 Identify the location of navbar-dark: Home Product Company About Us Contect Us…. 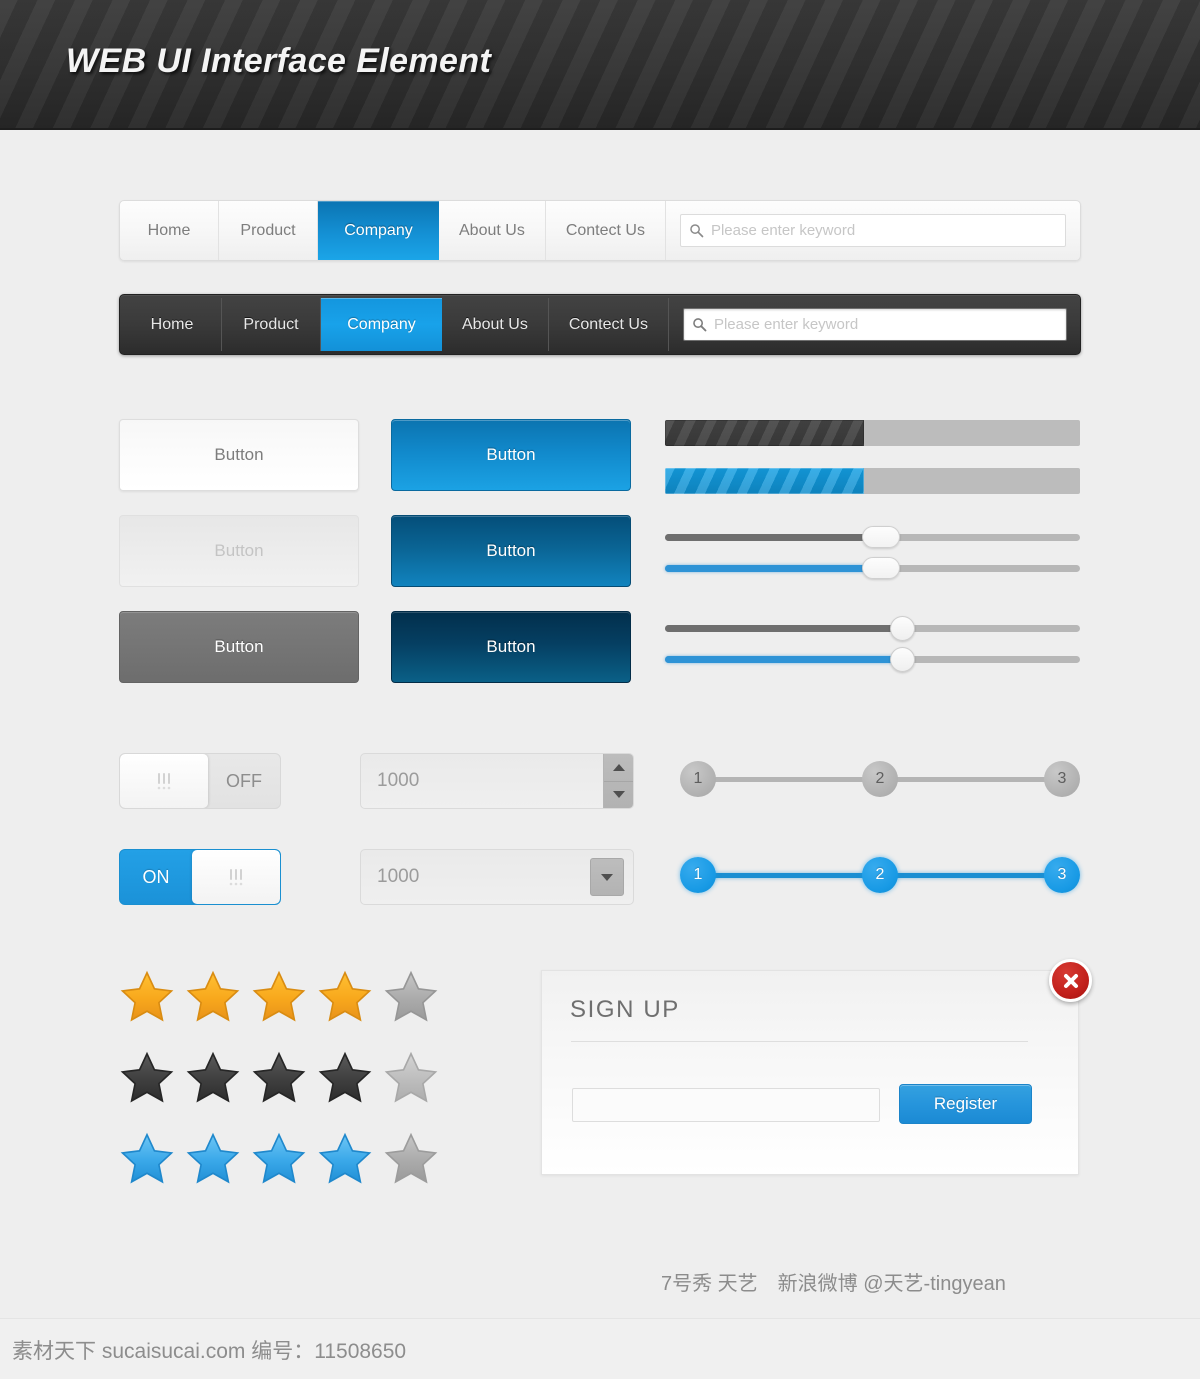
(600, 324).